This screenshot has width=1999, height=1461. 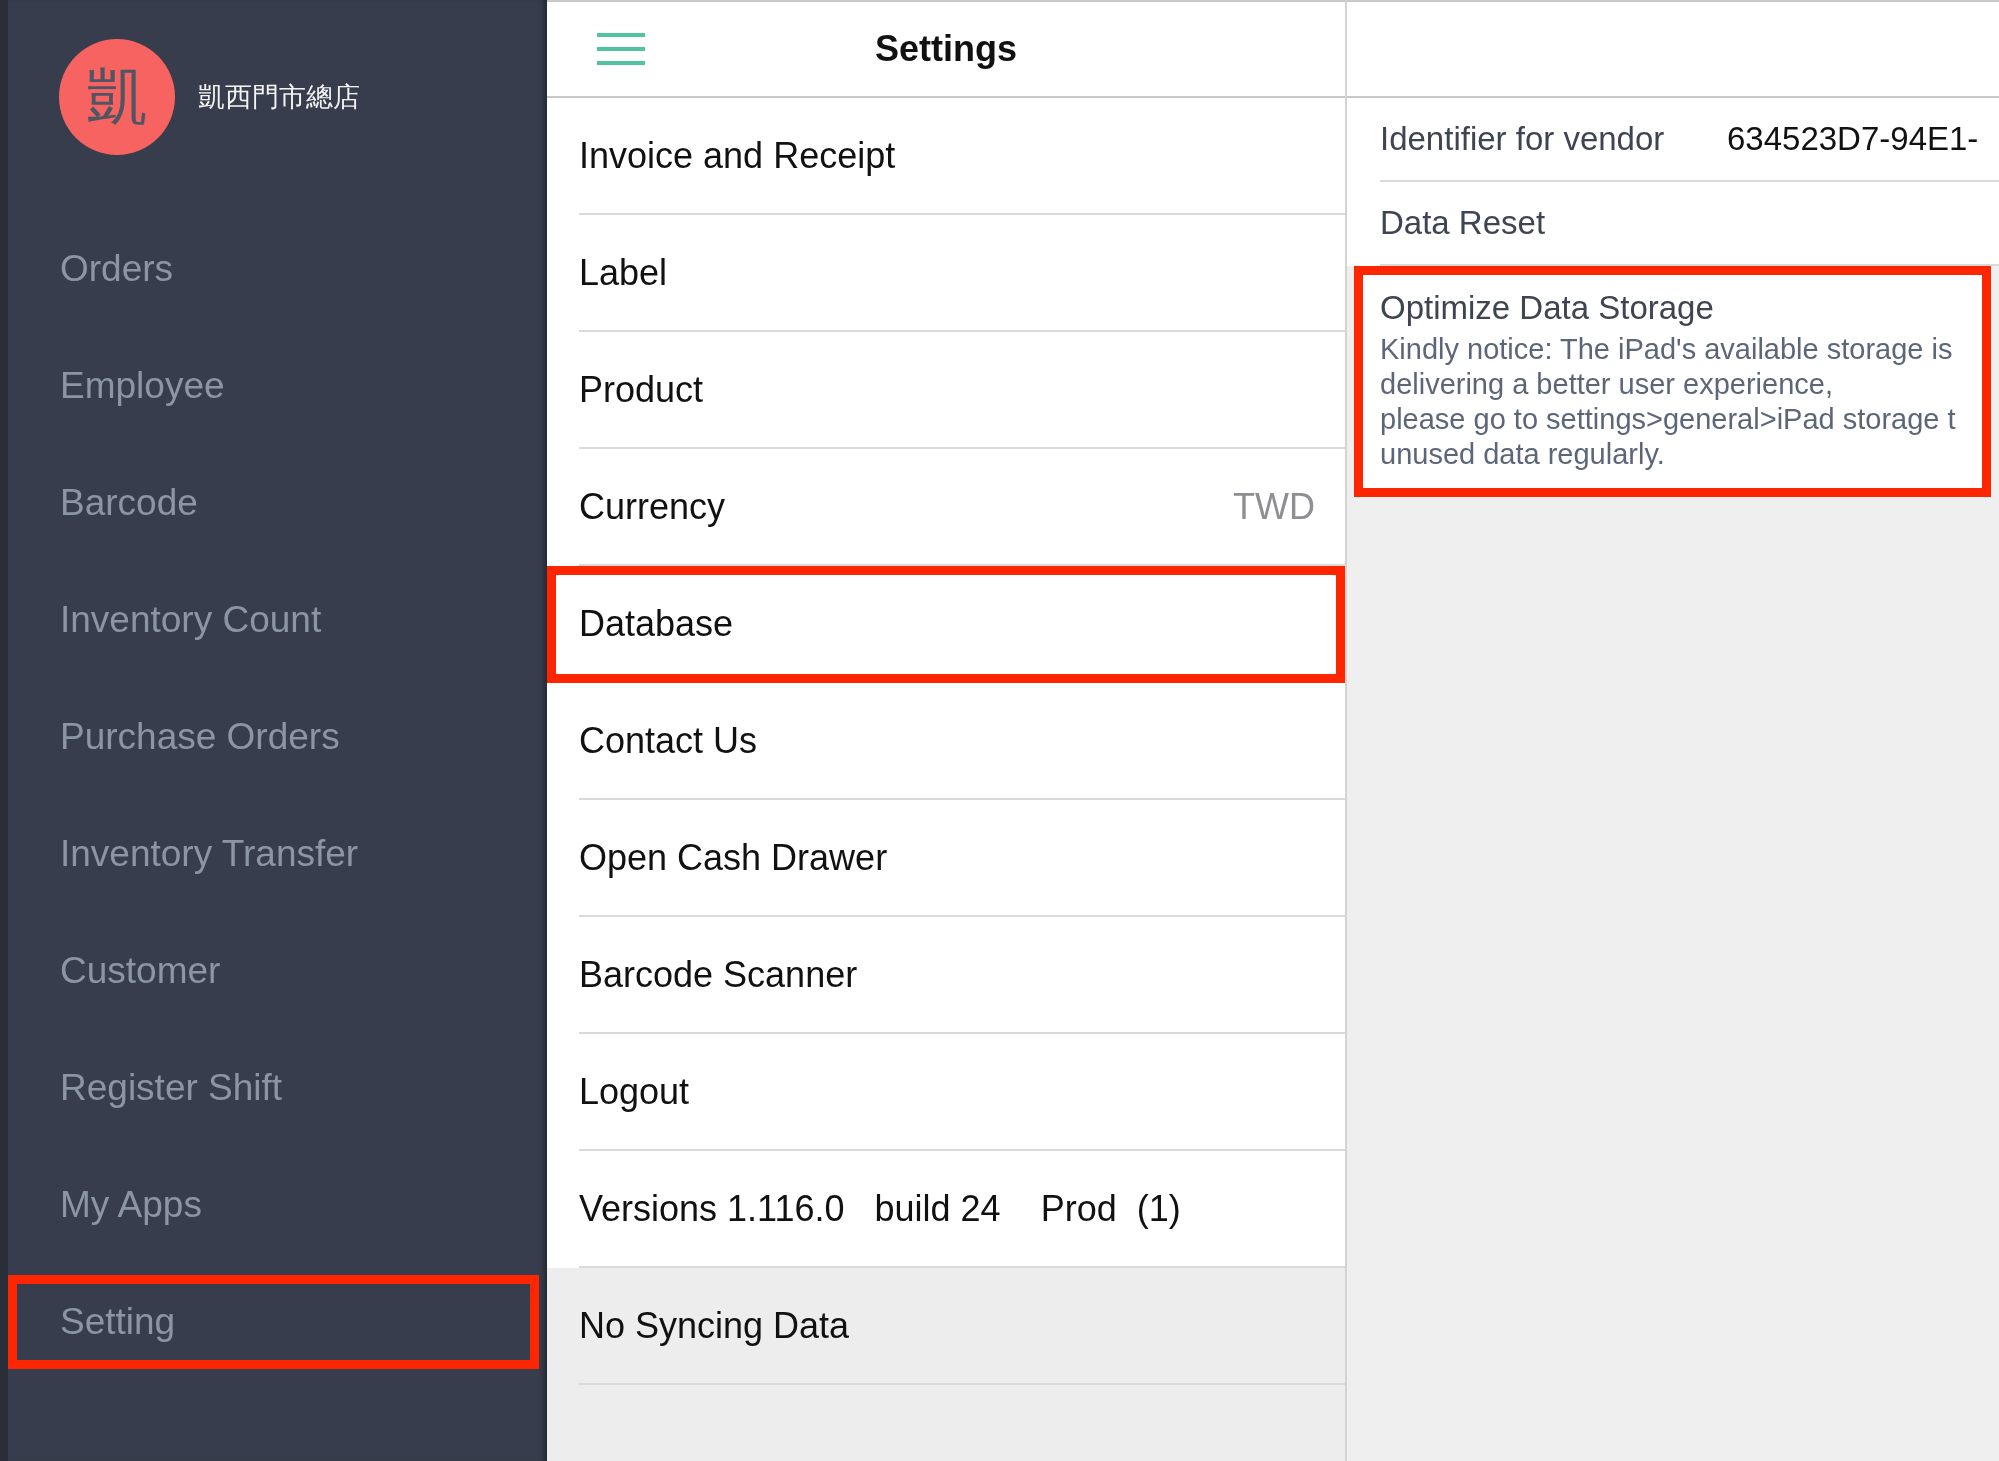 I want to click on nav-item: Register Shift, so click(x=273, y=1088).